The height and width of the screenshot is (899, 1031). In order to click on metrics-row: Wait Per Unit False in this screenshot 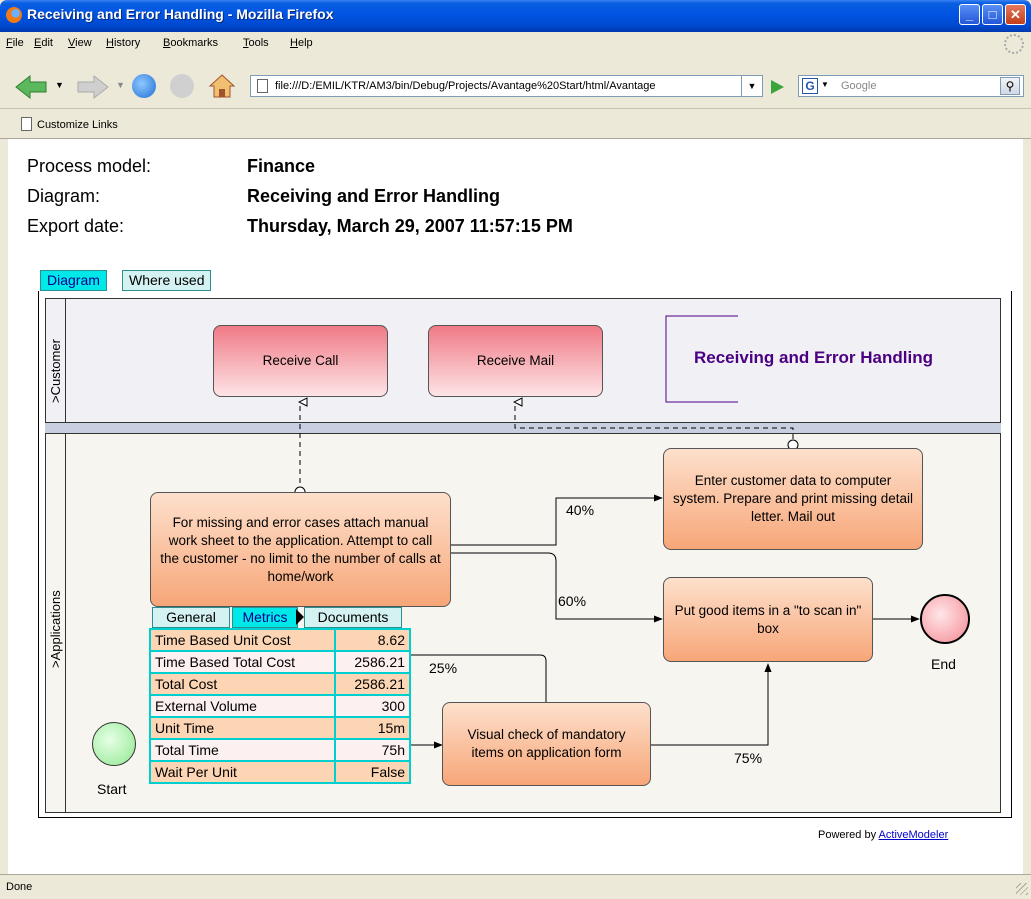, I will do `click(279, 772)`.